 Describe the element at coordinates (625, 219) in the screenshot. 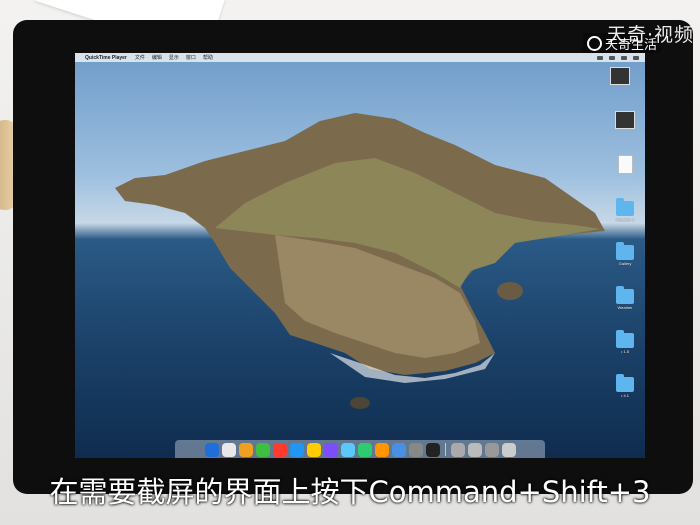

I see `icon-label: Weather 2` at that location.